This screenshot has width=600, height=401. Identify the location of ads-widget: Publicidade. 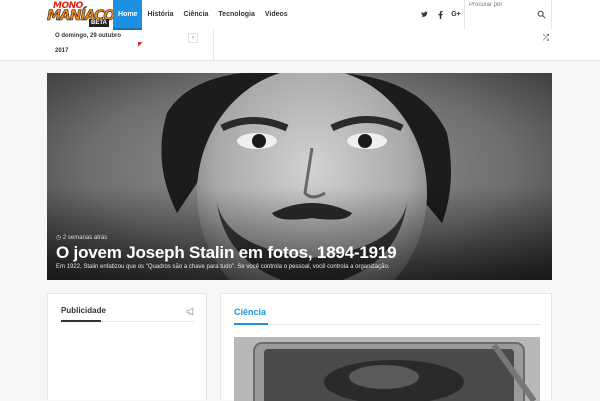
(127, 346).